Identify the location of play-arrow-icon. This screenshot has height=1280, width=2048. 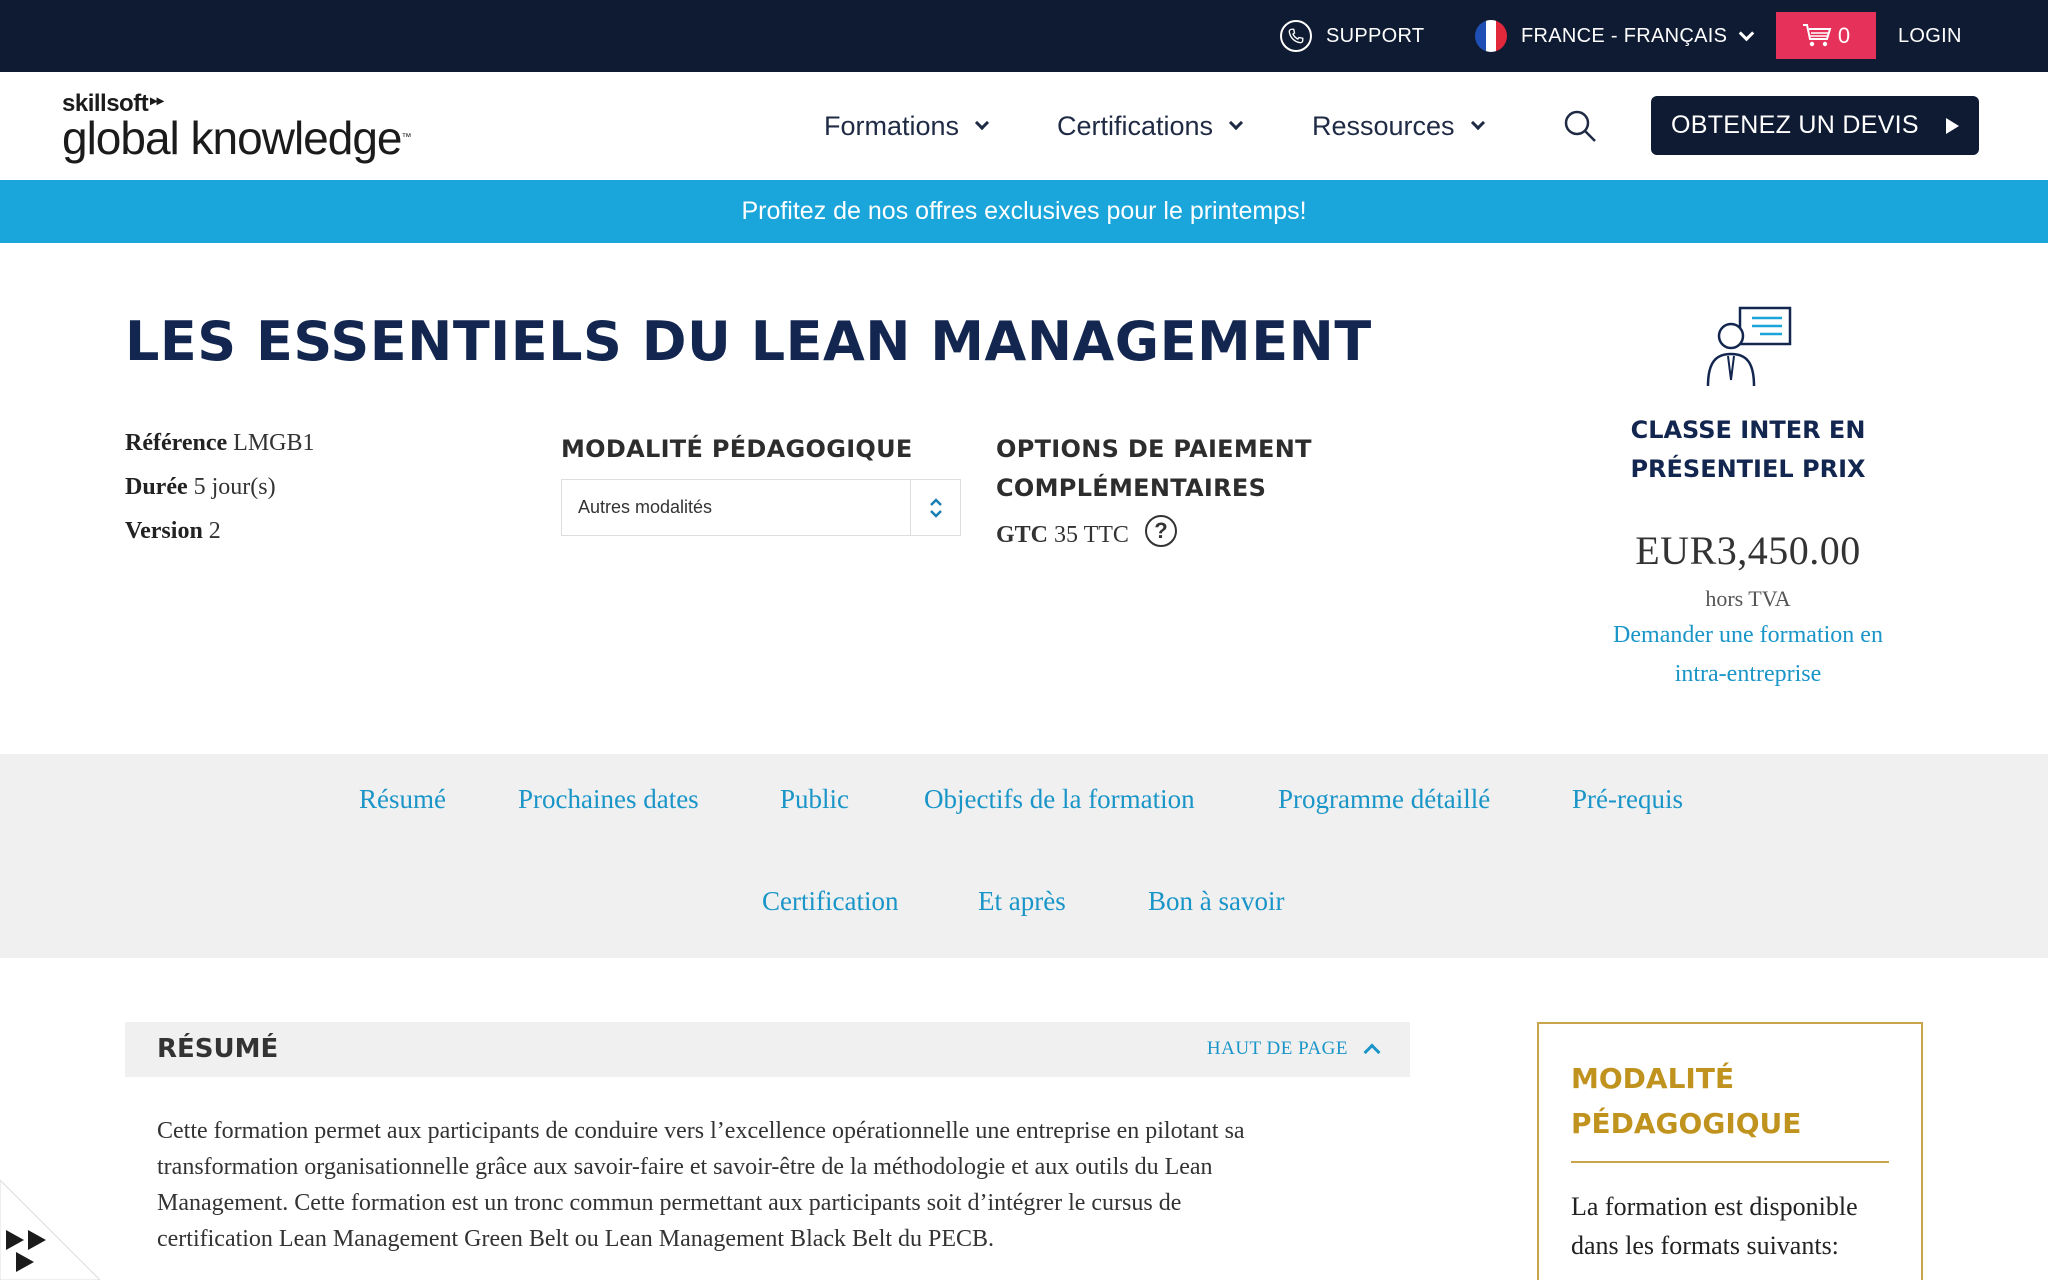
(1952, 126).